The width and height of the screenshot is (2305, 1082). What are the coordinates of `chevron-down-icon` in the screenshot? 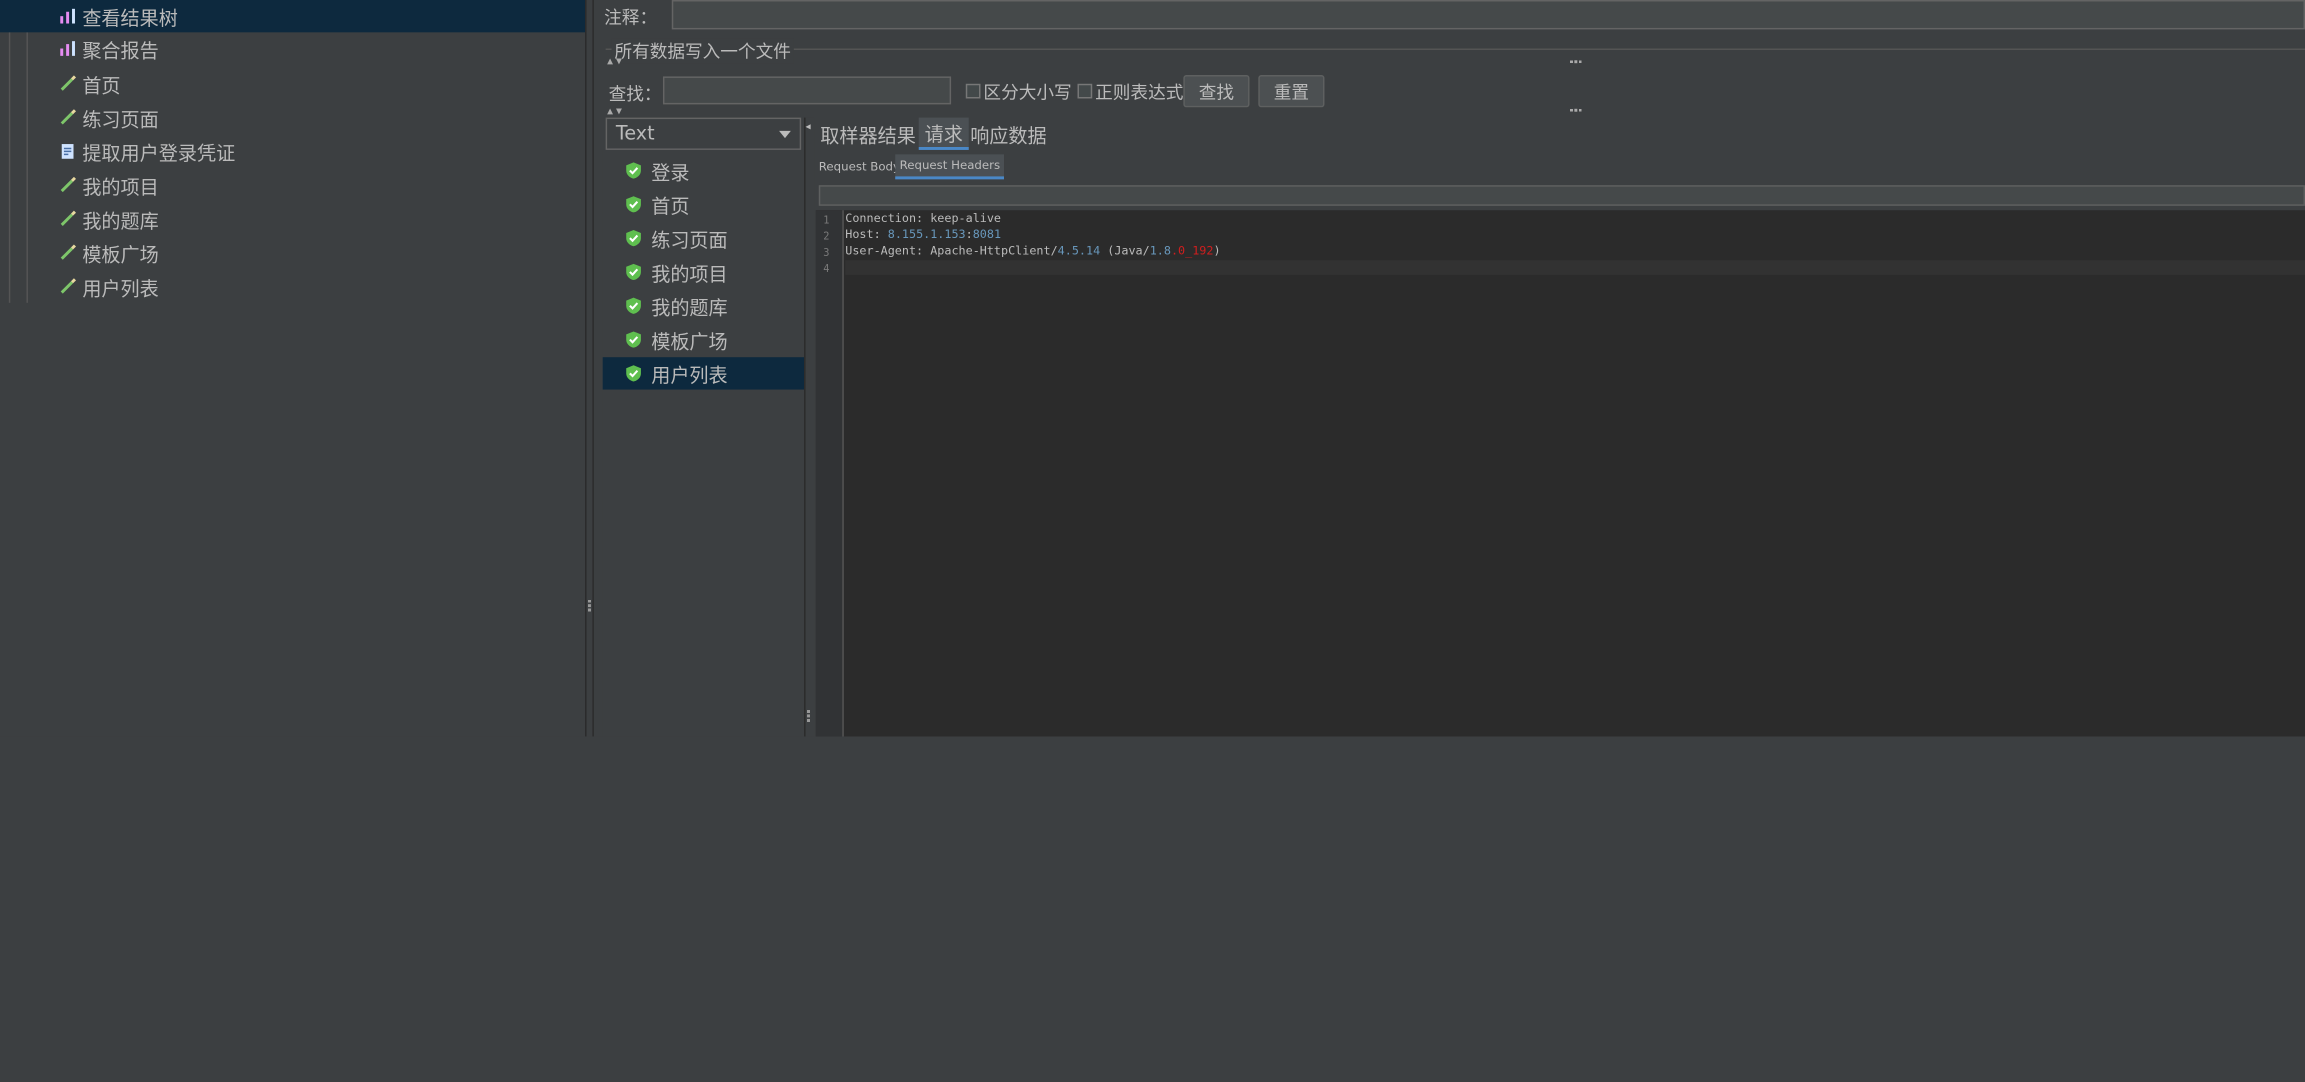 It's located at (785, 134).